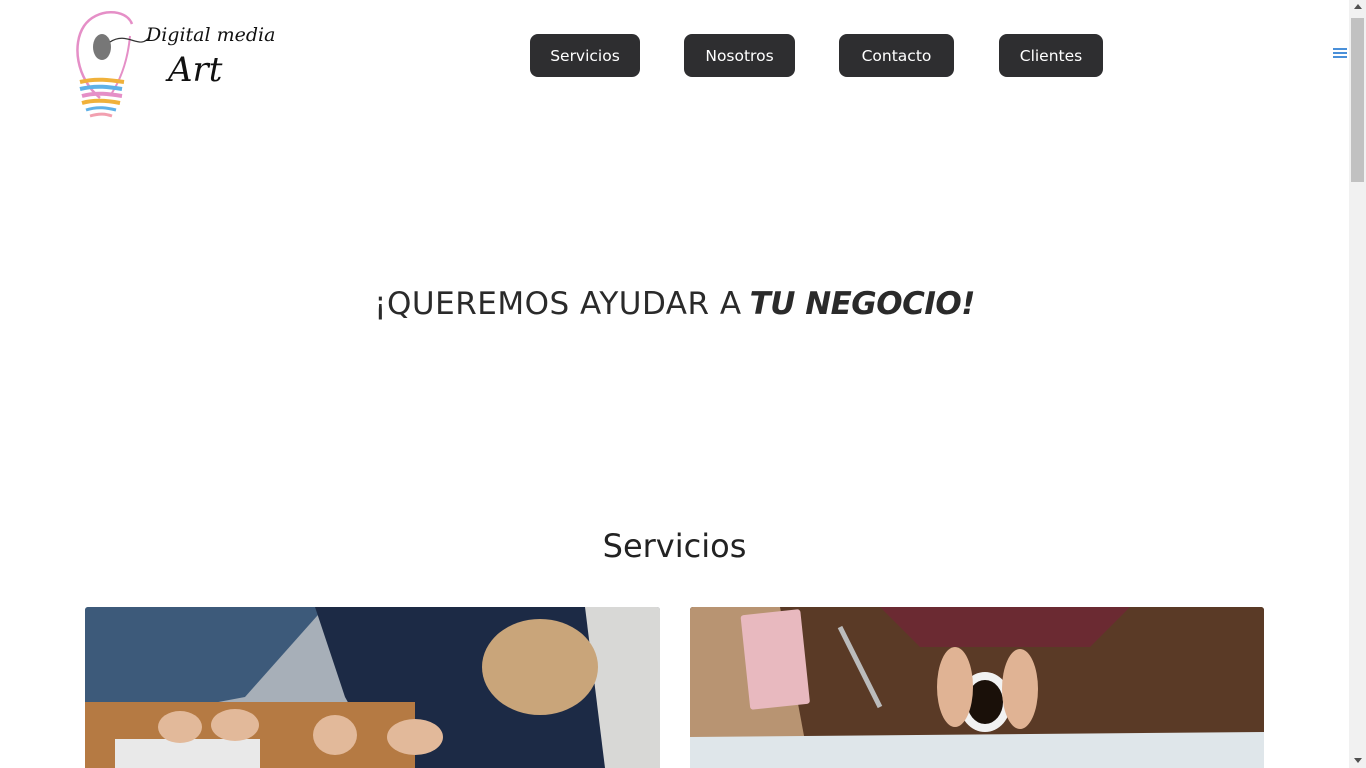  I want to click on people-working-laptop-photo, so click(372, 687).